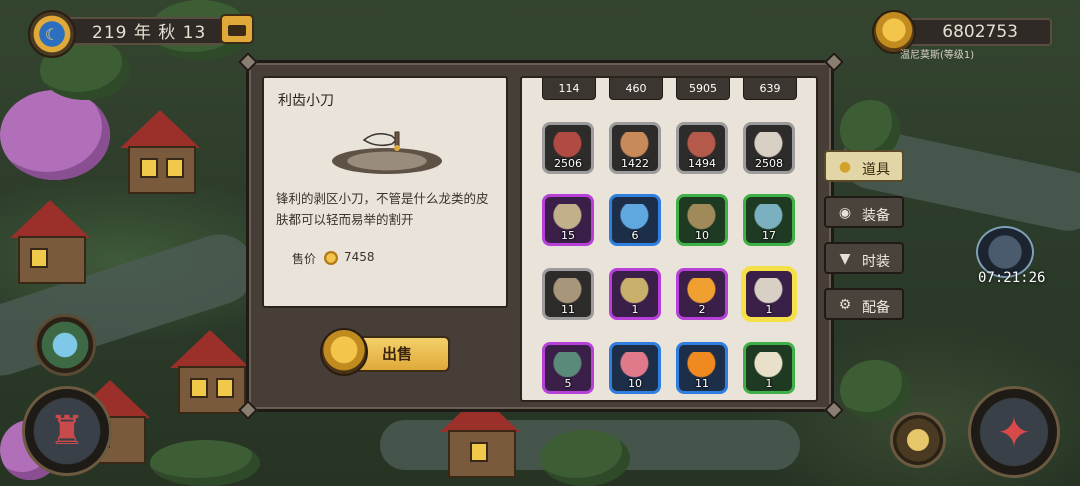 This screenshot has height=486, width=1080. I want to click on horn-icon, so click(636, 292).